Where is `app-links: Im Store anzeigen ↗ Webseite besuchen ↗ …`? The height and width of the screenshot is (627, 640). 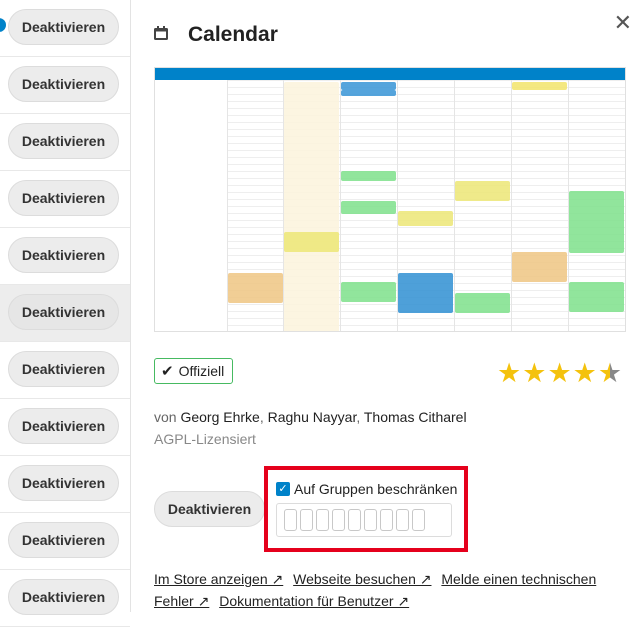
app-links: Im Store anzeigen ↗ Webseite besuchen ↗ … is located at coordinates (389, 590).